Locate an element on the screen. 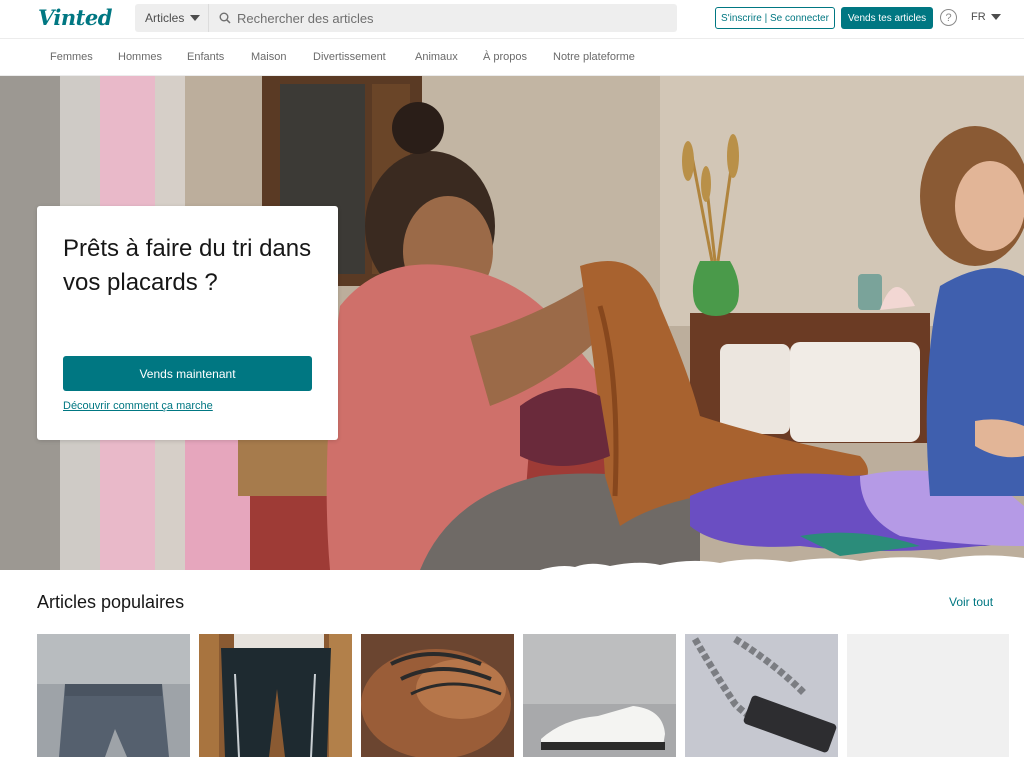 The width and height of the screenshot is (1024, 757). nav-item-divertissement: Divertissement is located at coordinates (349, 57).